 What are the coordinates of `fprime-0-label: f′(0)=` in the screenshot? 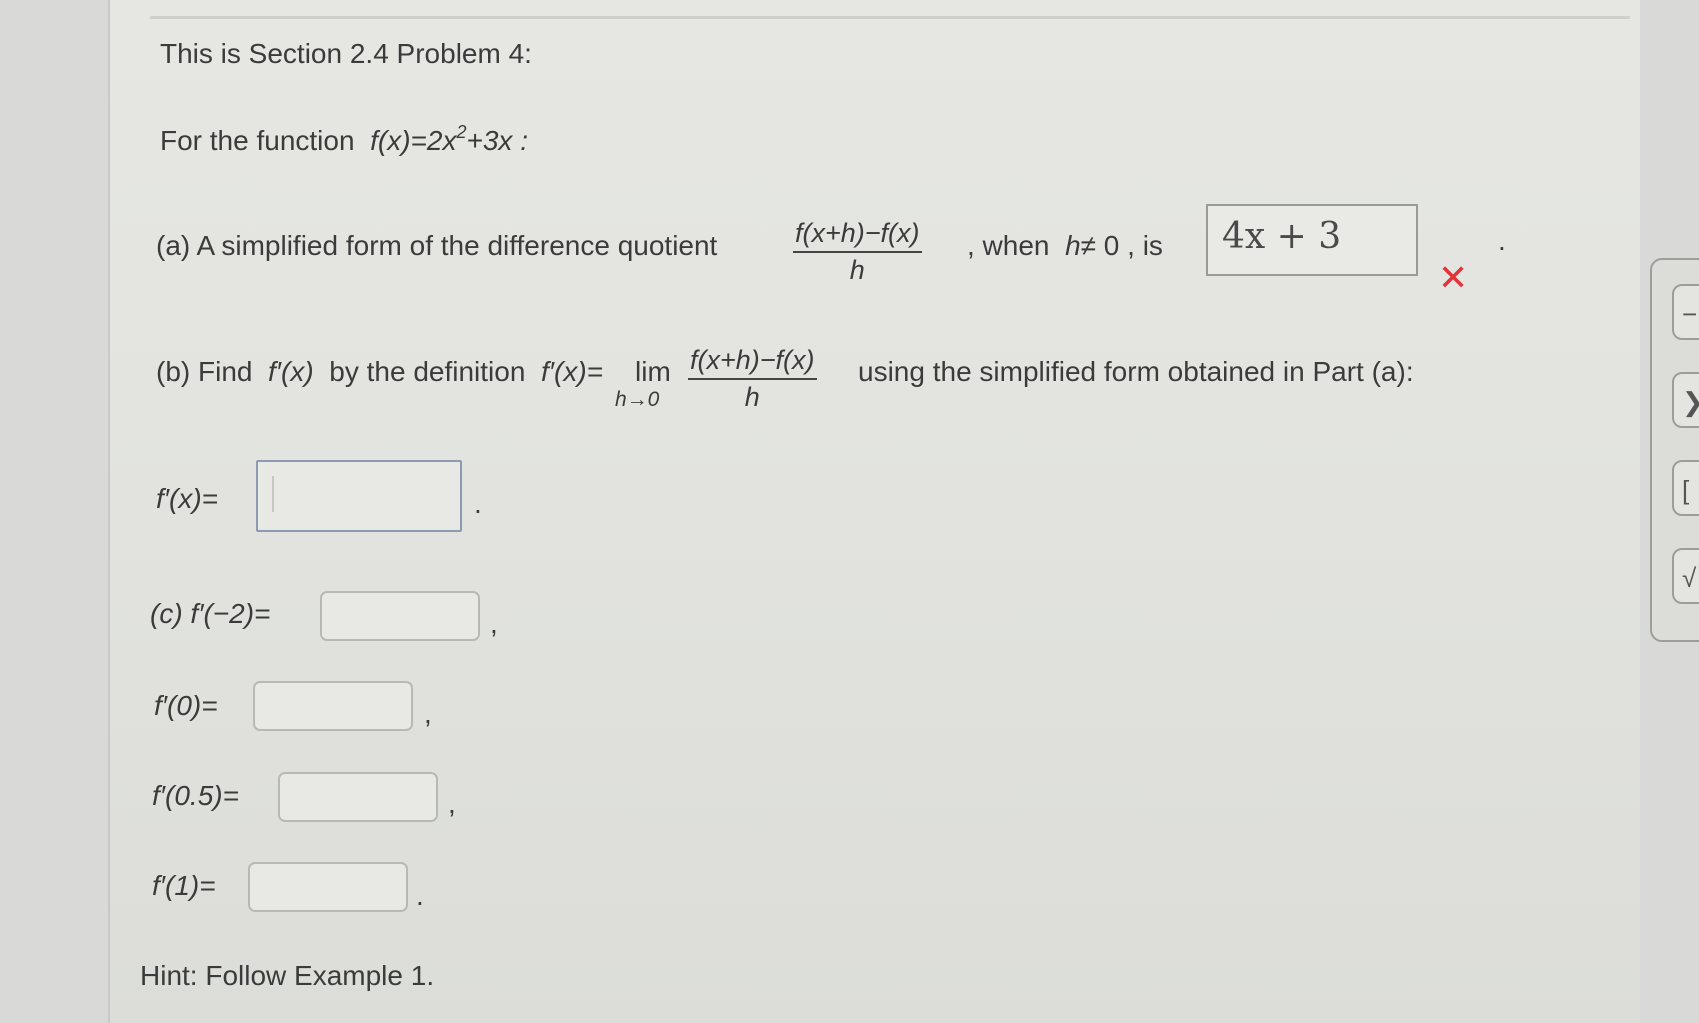 It's located at (186, 705).